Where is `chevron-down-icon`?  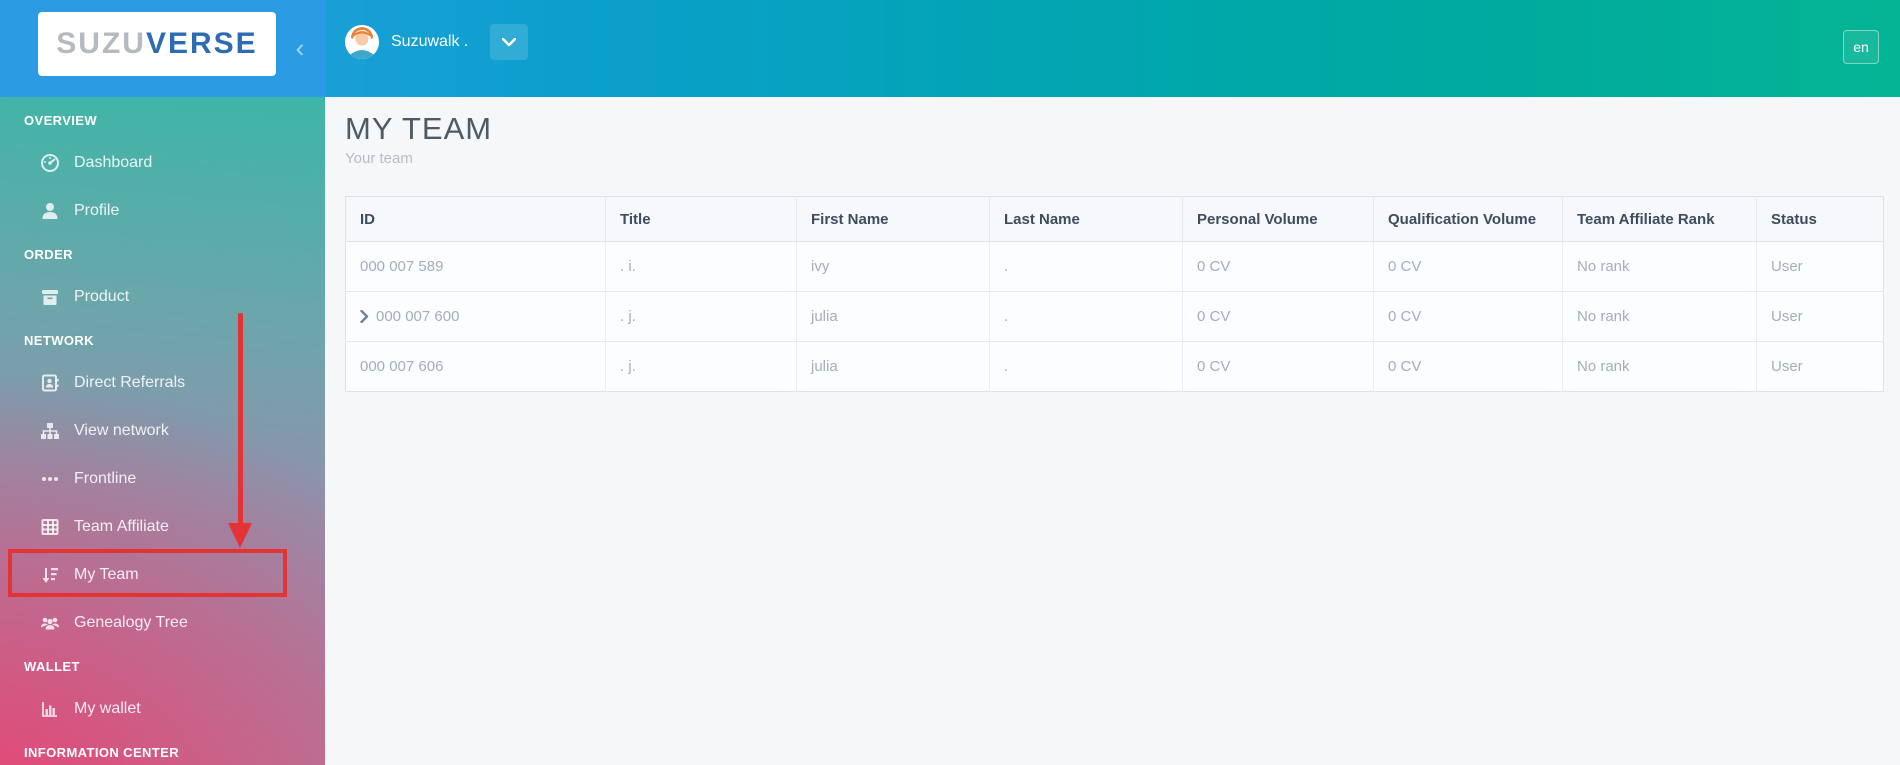
chevron-down-icon is located at coordinates (509, 41).